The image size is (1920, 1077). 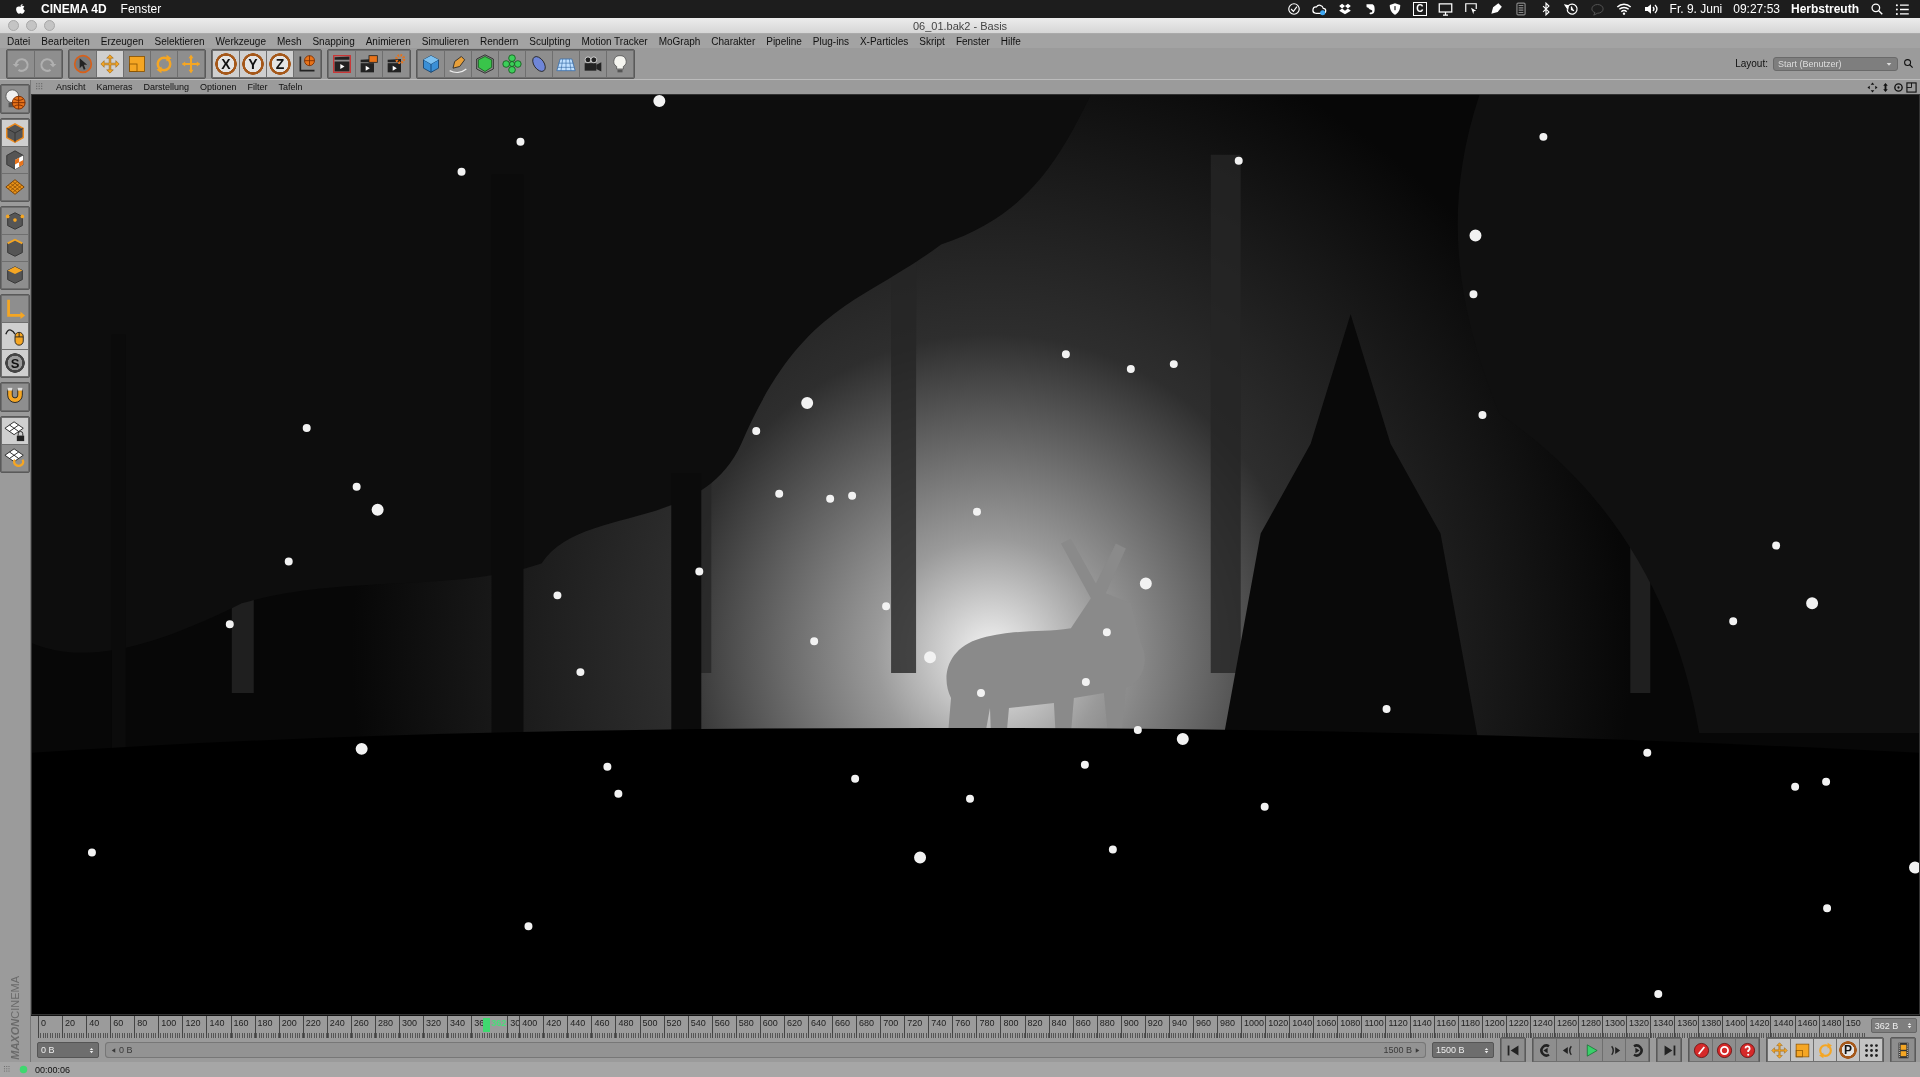 I want to click on menu-item: MoGraph, so click(x=679, y=41).